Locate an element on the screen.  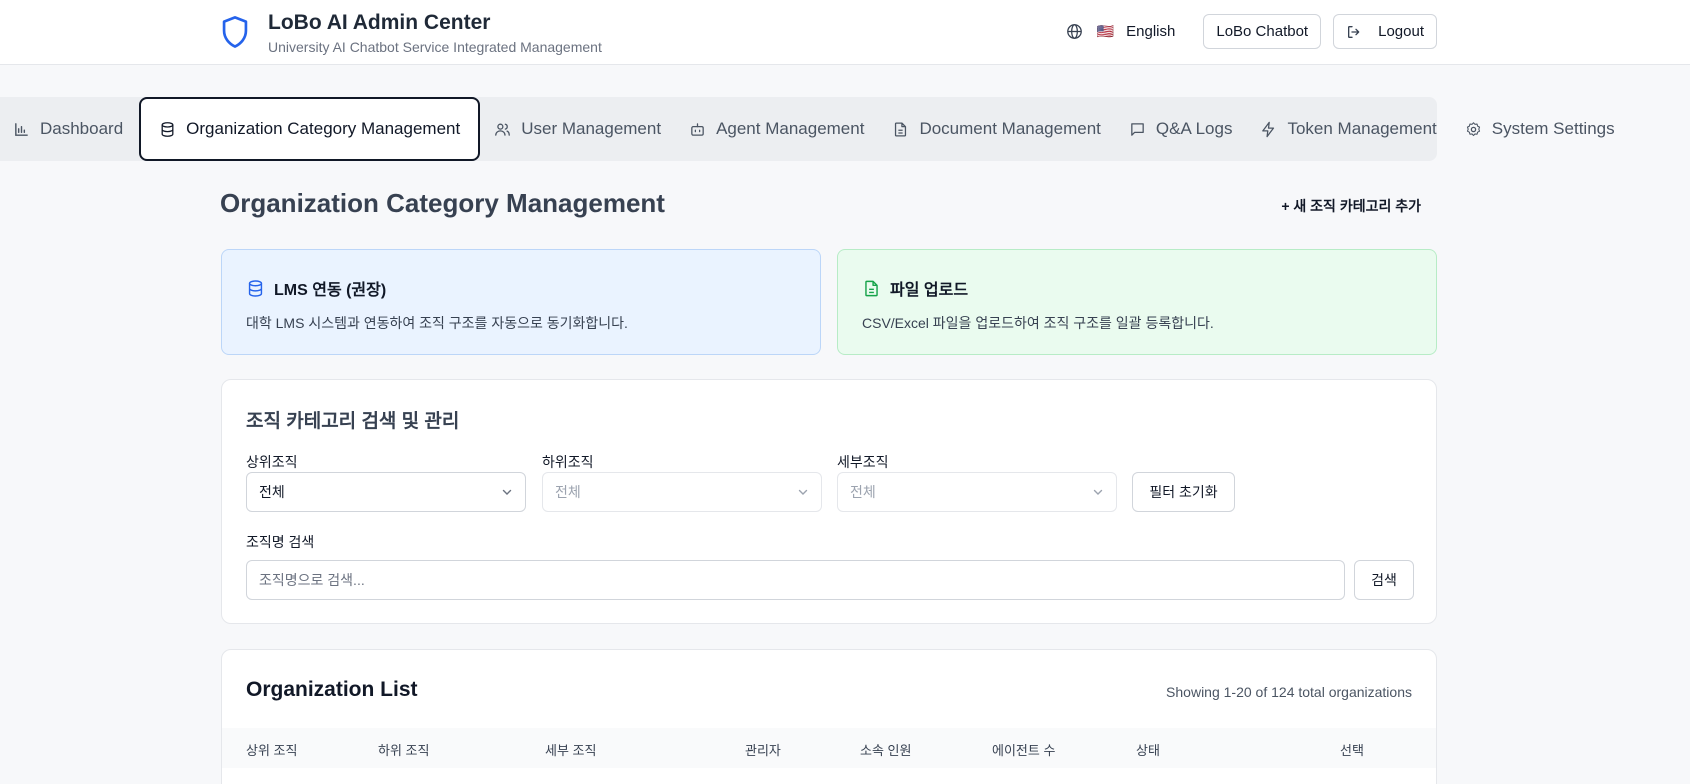
tab-label: Document Management is located at coordinates (1010, 128).